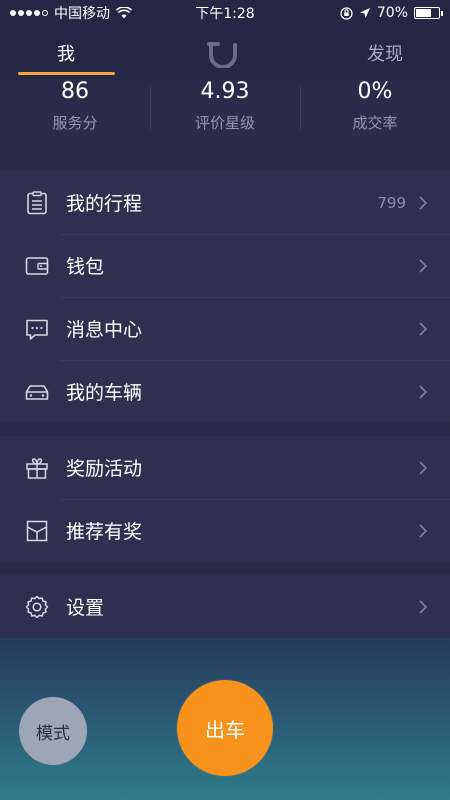 Image resolution: width=450 pixels, height=800 pixels. I want to click on battery-icon, so click(428, 13).